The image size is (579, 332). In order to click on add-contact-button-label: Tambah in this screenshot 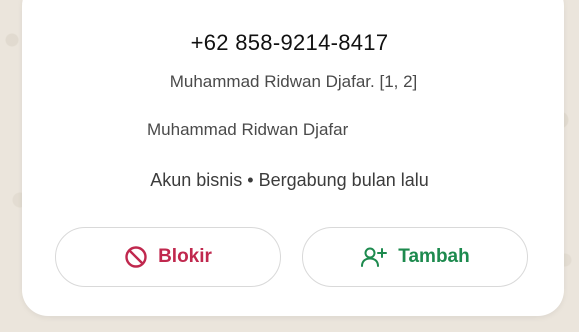, I will do `click(434, 256)`.